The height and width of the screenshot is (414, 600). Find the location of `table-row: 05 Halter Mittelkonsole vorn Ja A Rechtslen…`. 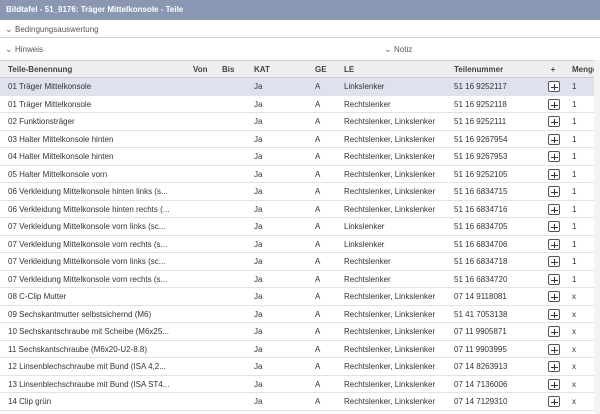

table-row: 05 Halter Mittelkonsole vorn Ja A Rechtslen… is located at coordinates (300, 174).